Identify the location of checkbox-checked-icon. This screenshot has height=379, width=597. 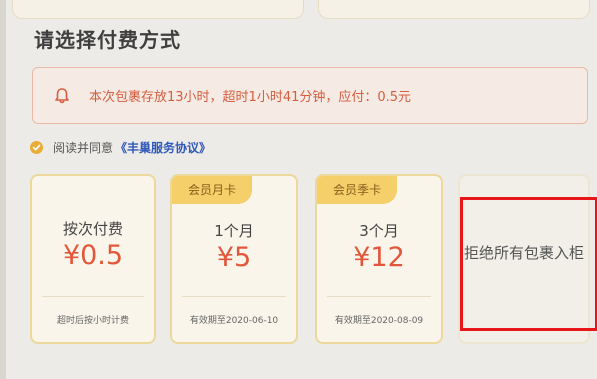
(36, 147).